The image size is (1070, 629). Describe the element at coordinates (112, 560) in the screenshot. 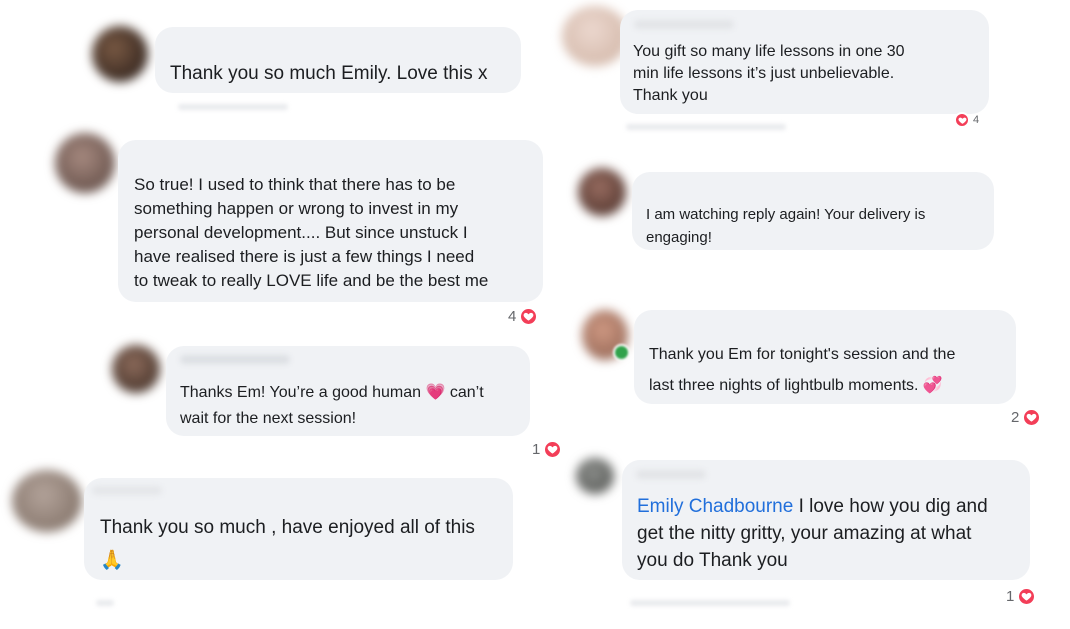

I see `folded-hands-emoji-icon: 🙏` at that location.